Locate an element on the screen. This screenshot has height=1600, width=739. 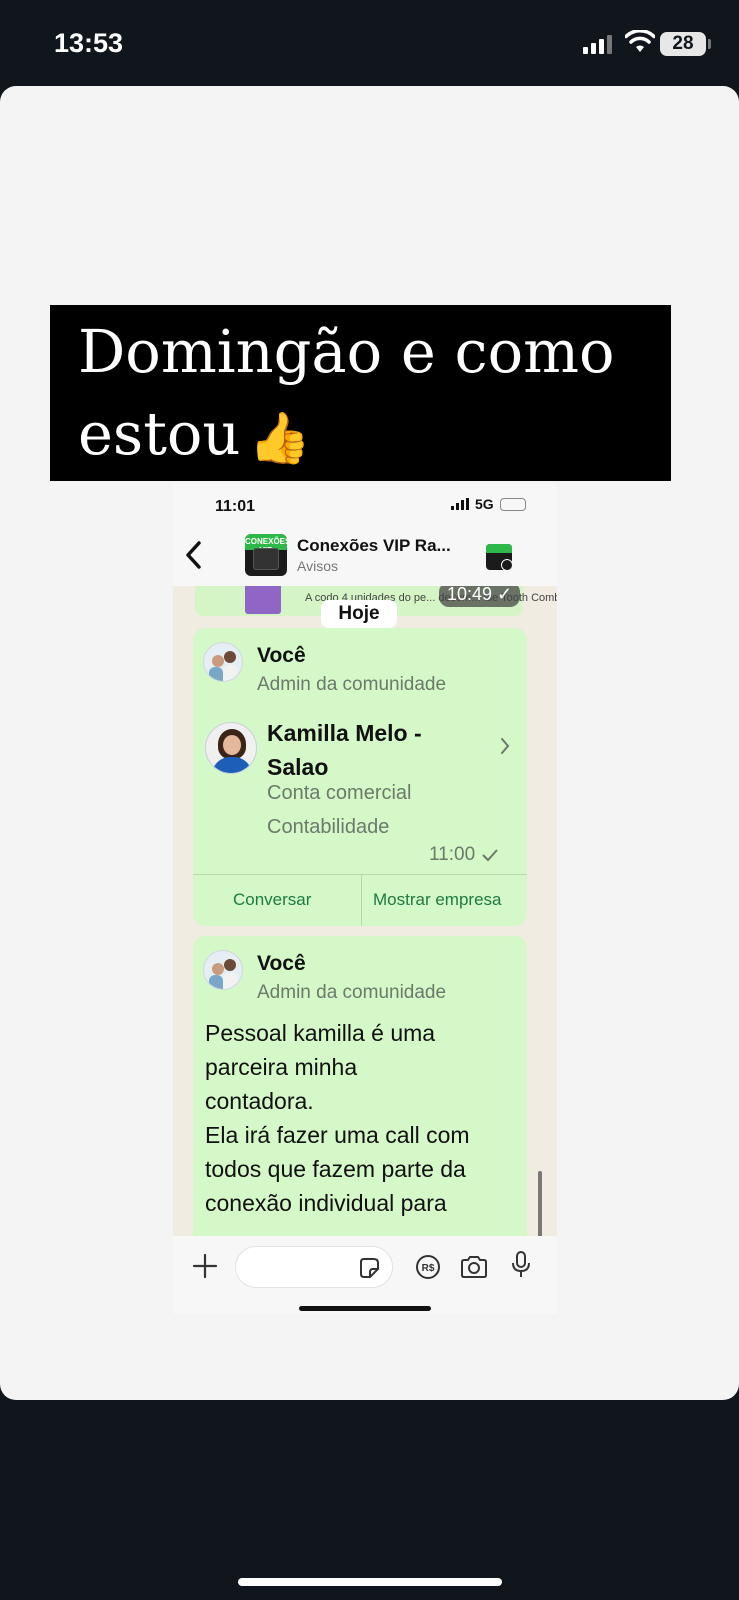
contact-avatar is located at coordinates (231, 748).